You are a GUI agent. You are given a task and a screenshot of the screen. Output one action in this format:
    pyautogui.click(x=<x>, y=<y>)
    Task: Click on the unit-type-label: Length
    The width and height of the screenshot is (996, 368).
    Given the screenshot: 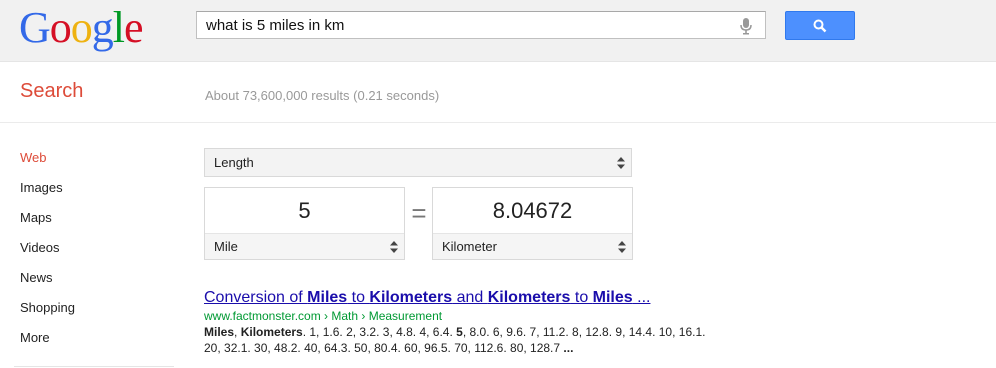 What is the action you would take?
    pyautogui.click(x=234, y=162)
    